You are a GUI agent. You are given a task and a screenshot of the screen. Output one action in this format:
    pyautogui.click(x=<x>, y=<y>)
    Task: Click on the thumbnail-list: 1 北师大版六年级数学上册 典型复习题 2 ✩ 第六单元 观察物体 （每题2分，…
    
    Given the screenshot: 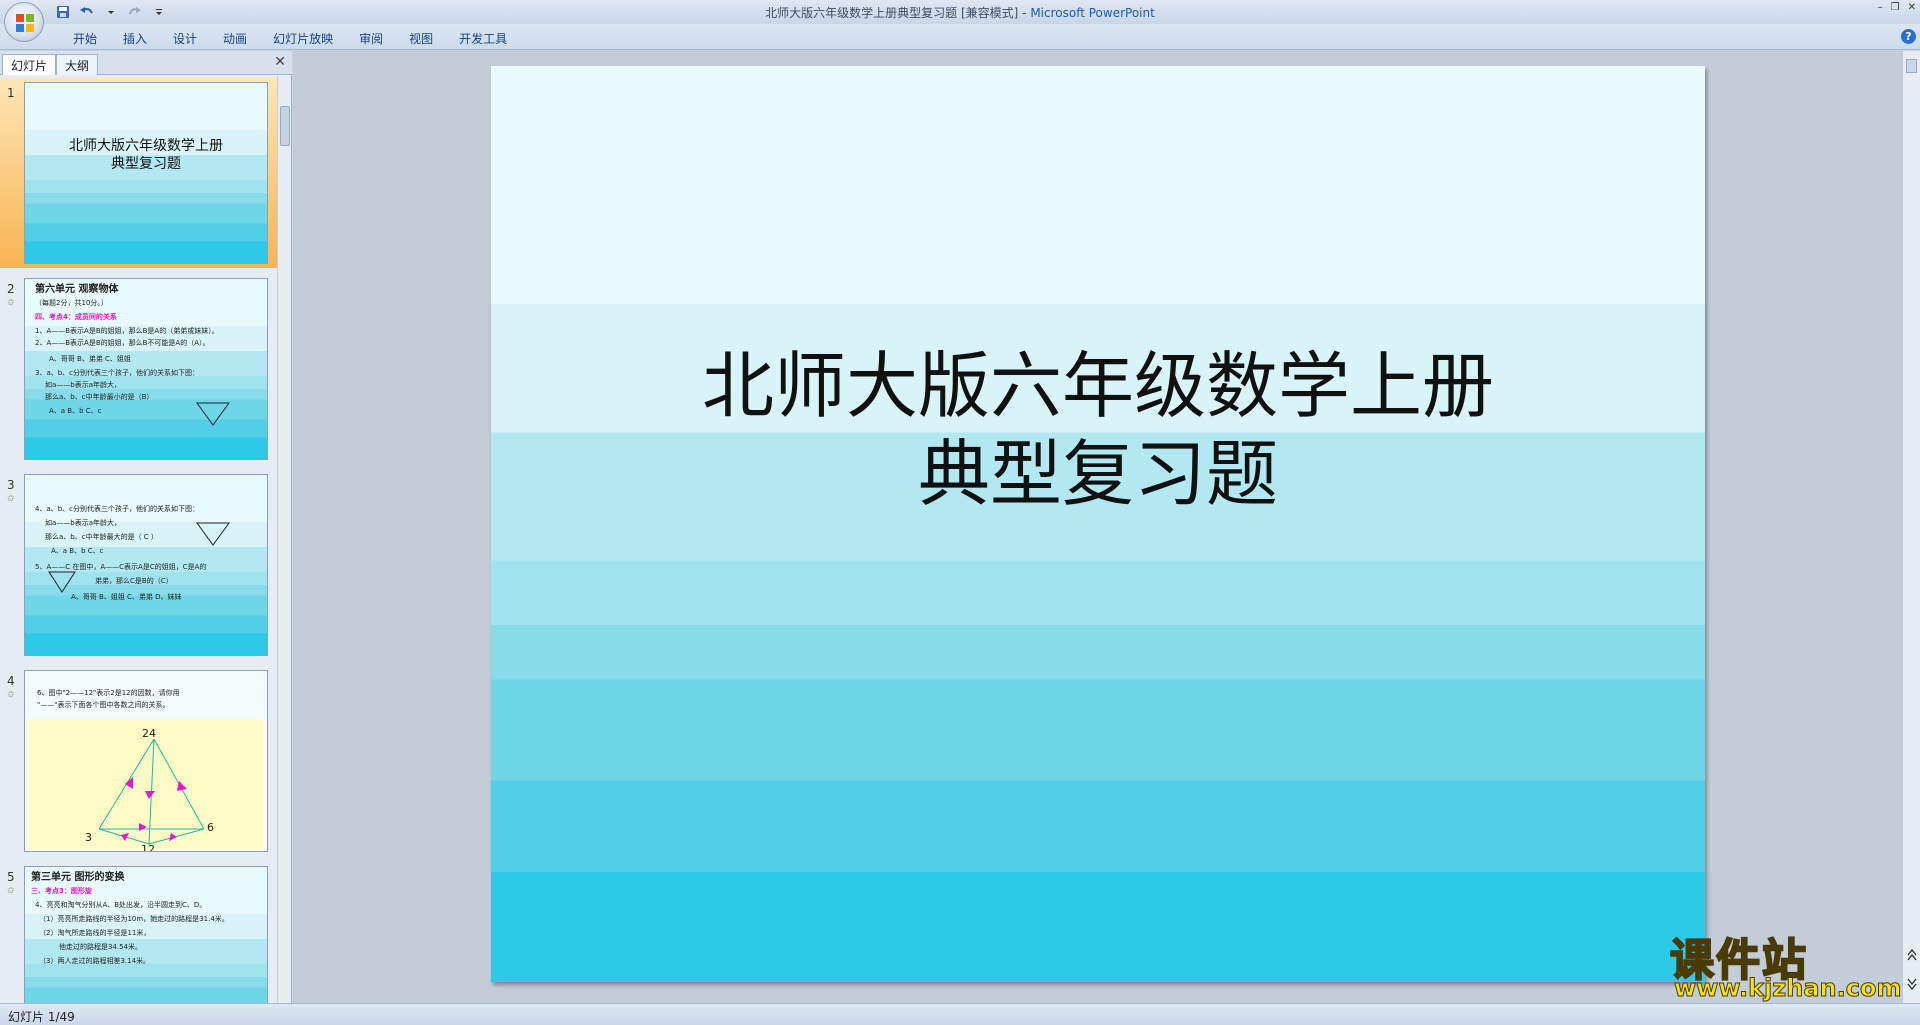 What is the action you would take?
    pyautogui.click(x=139, y=539)
    